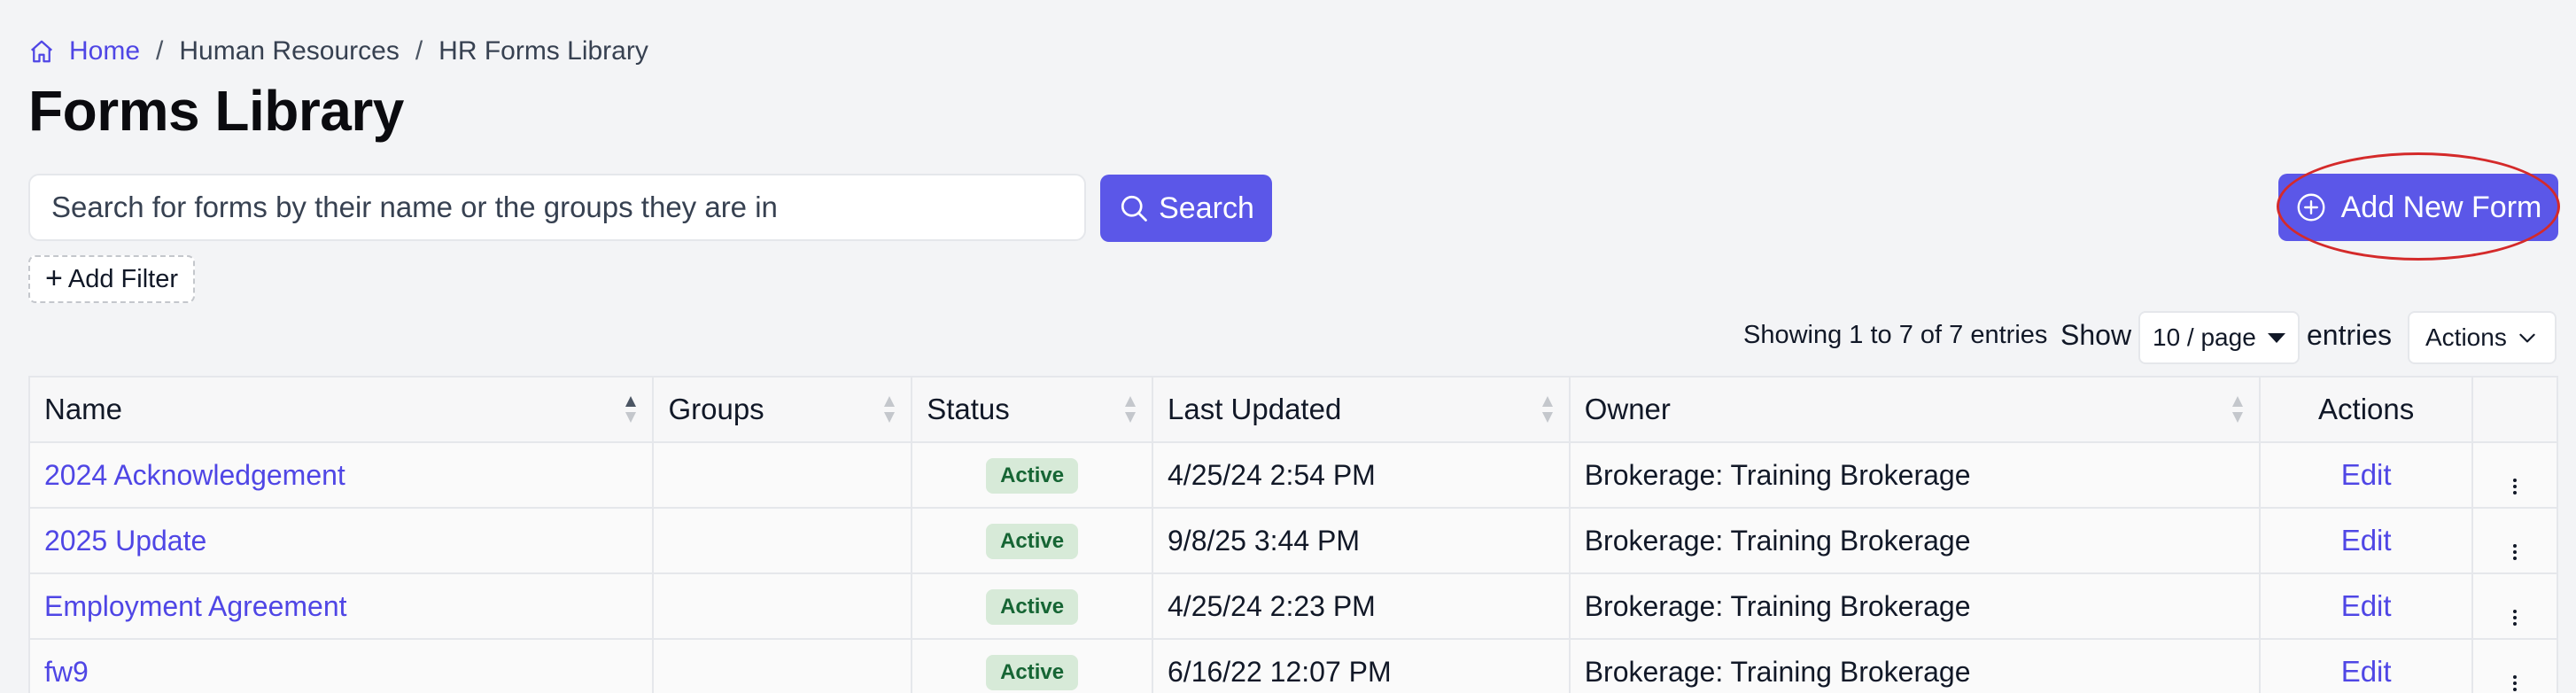 Image resolution: width=2576 pixels, height=693 pixels. Describe the element at coordinates (716, 409) in the screenshot. I see `column-header-groups-label: Groups` at that location.